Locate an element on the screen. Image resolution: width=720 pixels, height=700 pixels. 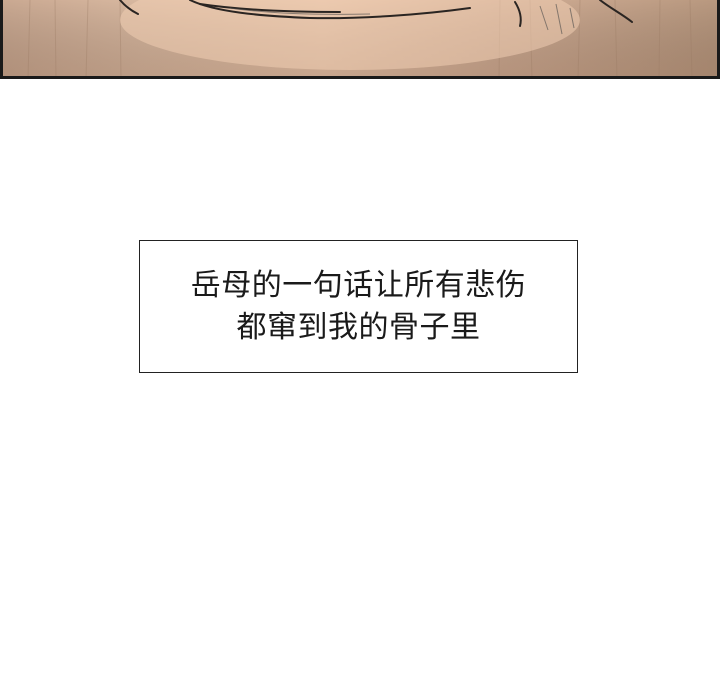
caption-line-1: 岳母的一句话让所有悲伤 is located at coordinates (358, 285).